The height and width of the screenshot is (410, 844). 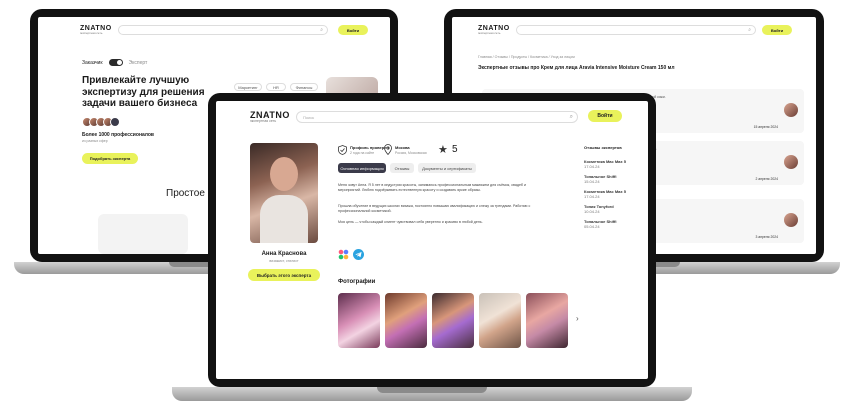 What do you see at coordinates (599, 209) in the screenshot?
I see `list-item: Тоник Tonyford 10.04.24` at bounding box center [599, 209].